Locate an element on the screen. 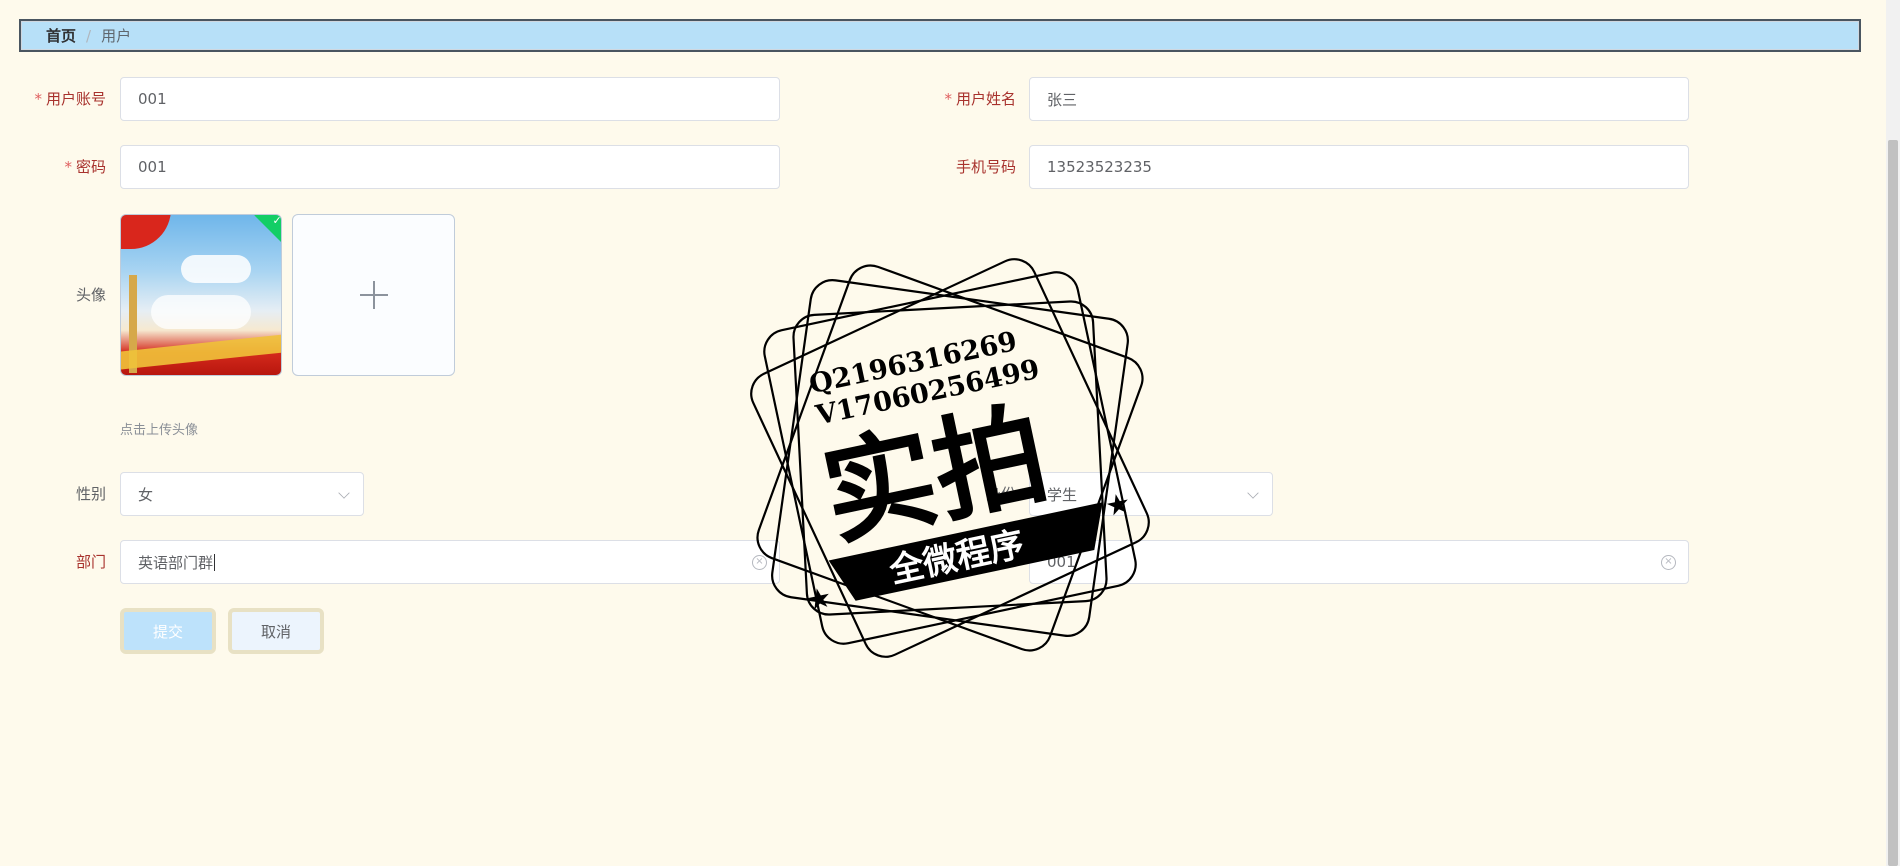 This screenshot has width=1900, height=866. plus-icon is located at coordinates (373, 295).